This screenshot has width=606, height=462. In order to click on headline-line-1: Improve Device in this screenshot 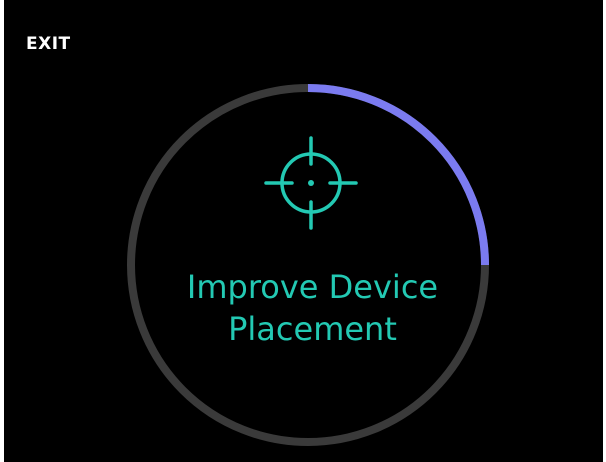, I will do `click(312, 287)`.